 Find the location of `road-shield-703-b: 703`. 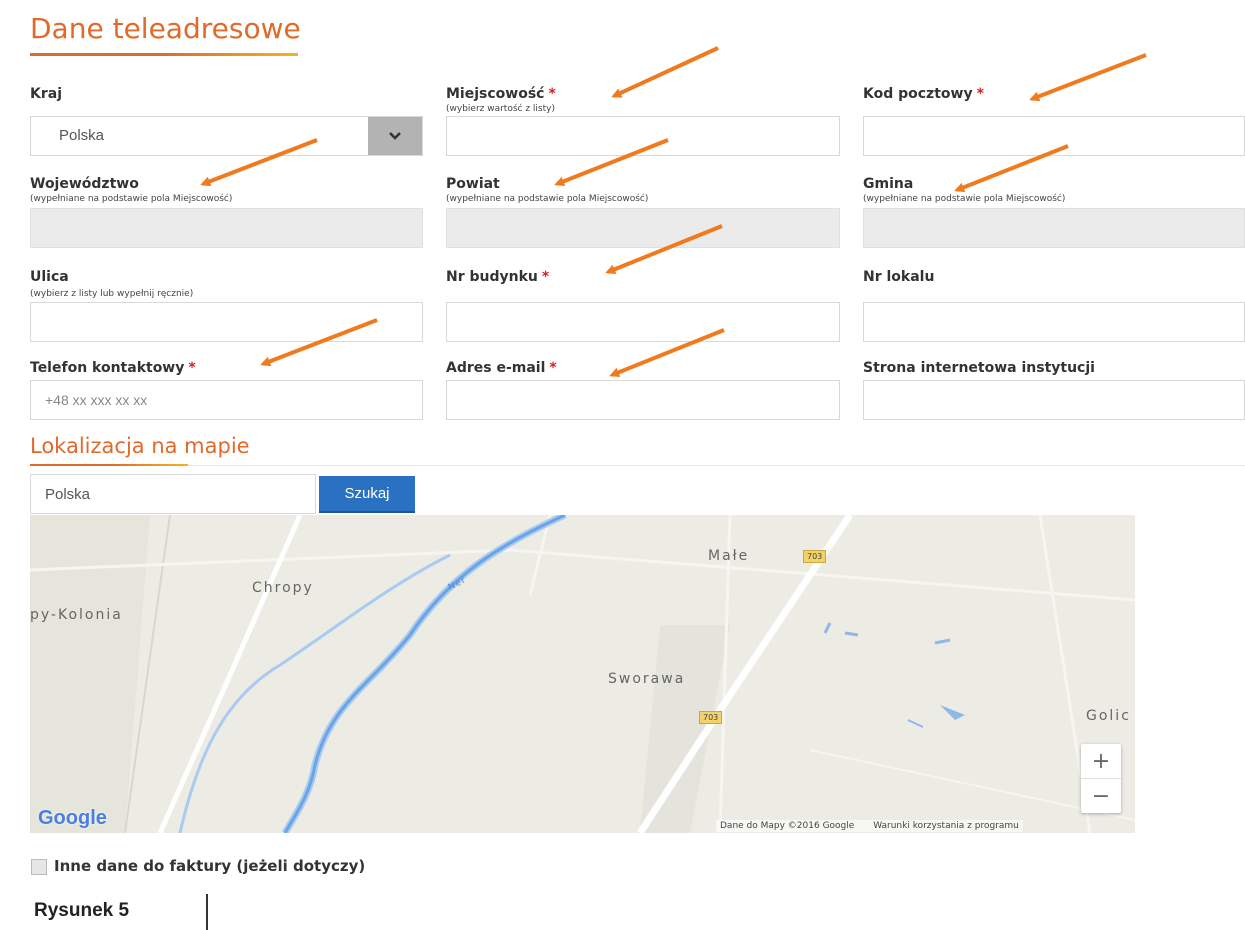

road-shield-703-b: 703 is located at coordinates (711, 717).